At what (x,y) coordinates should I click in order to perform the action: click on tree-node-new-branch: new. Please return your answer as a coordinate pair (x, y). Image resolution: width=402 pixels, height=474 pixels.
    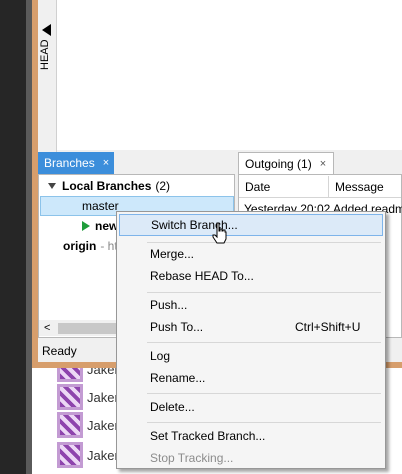
    Looking at the image, I should click on (100, 226).